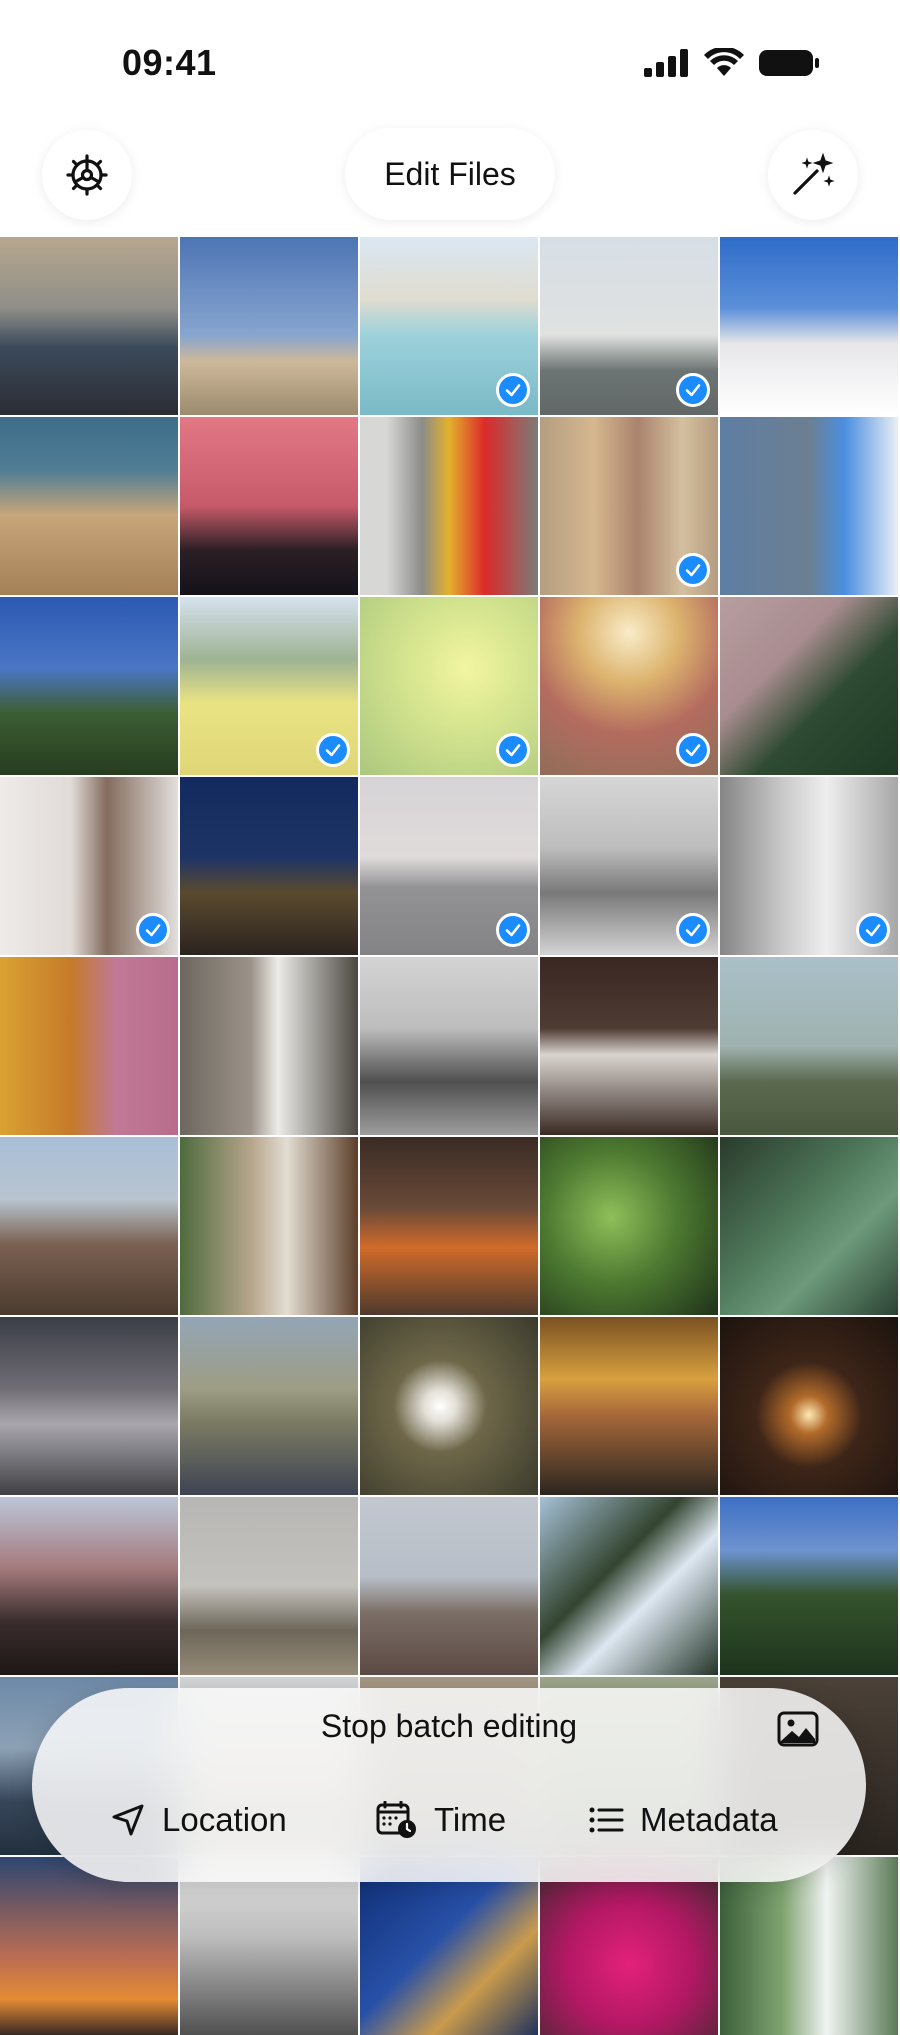  I want to click on gear-icon, so click(87, 175).